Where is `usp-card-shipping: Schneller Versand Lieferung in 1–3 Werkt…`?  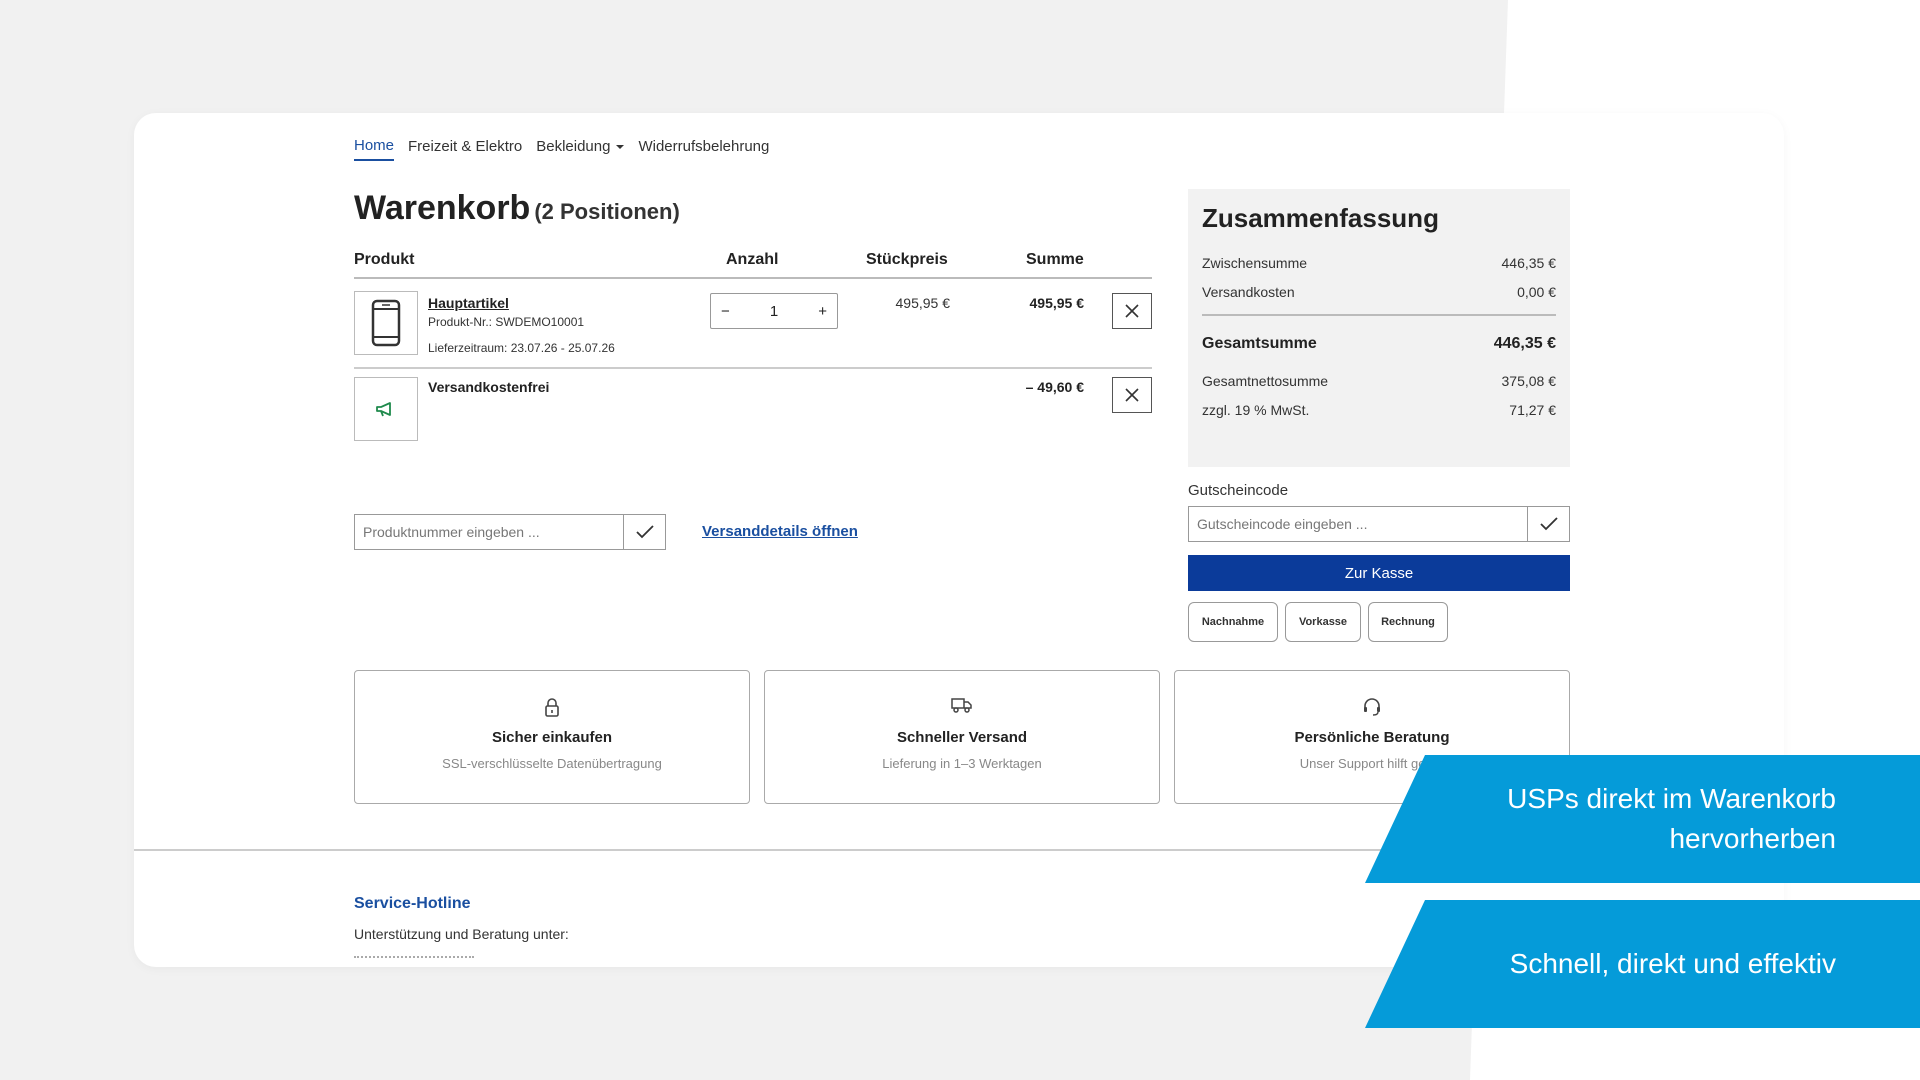
usp-card-shipping: Schneller Versand Lieferung in 1–3 Werkt… is located at coordinates (962, 737).